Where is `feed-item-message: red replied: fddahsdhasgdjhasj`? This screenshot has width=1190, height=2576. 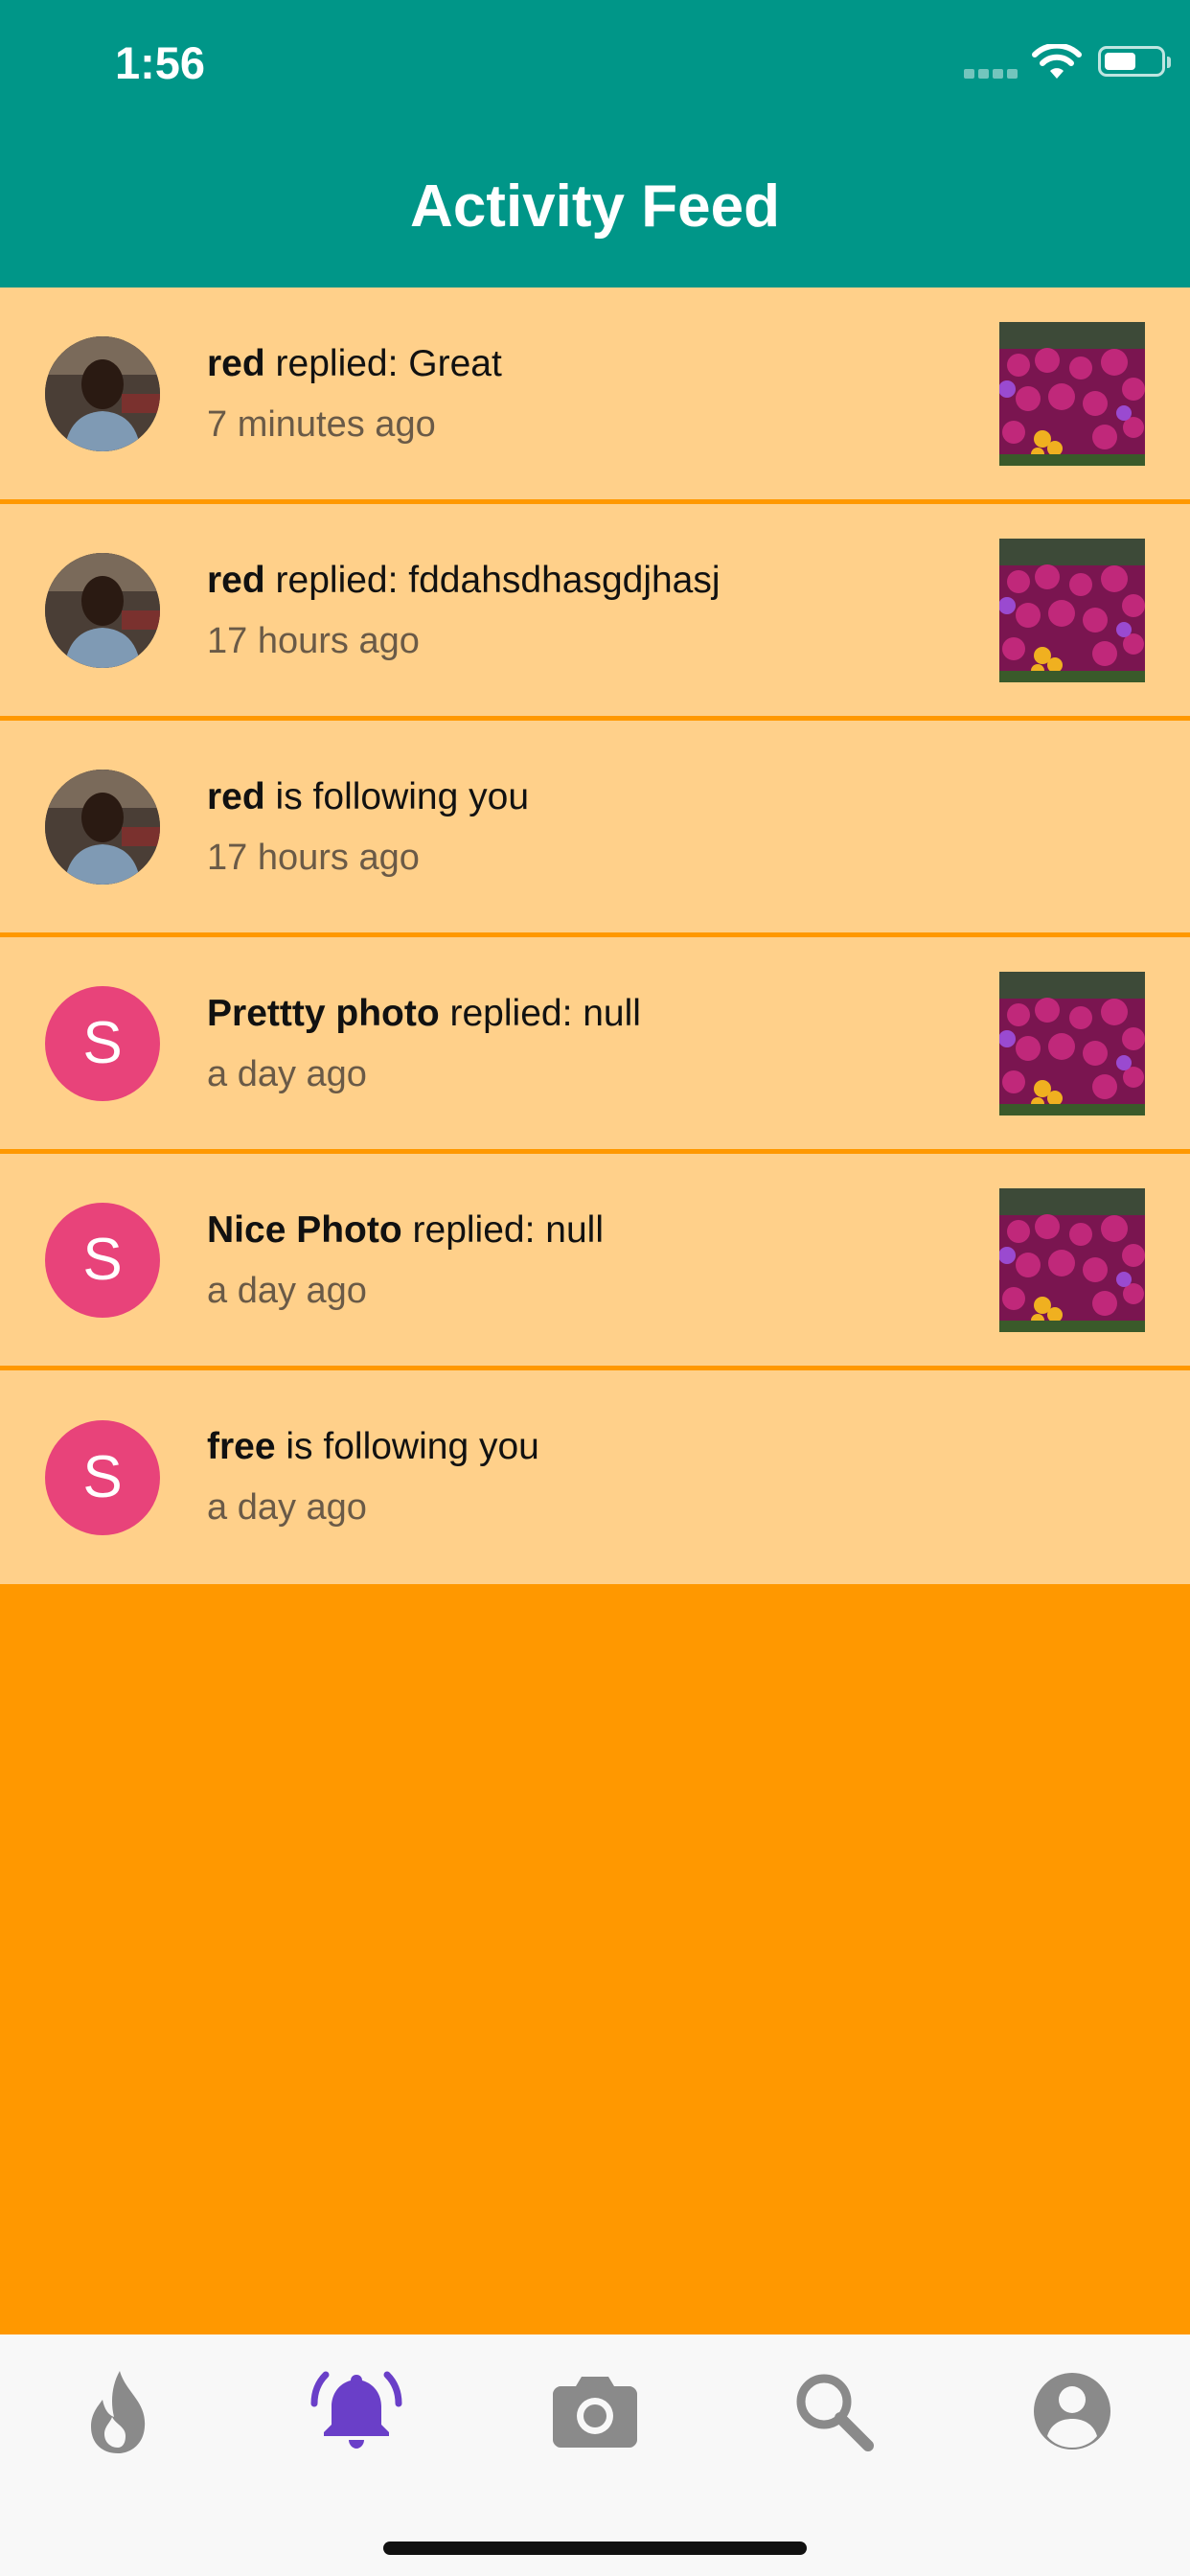
feed-item-message: red replied: fddahsdhasgdjhasj is located at coordinates (464, 581).